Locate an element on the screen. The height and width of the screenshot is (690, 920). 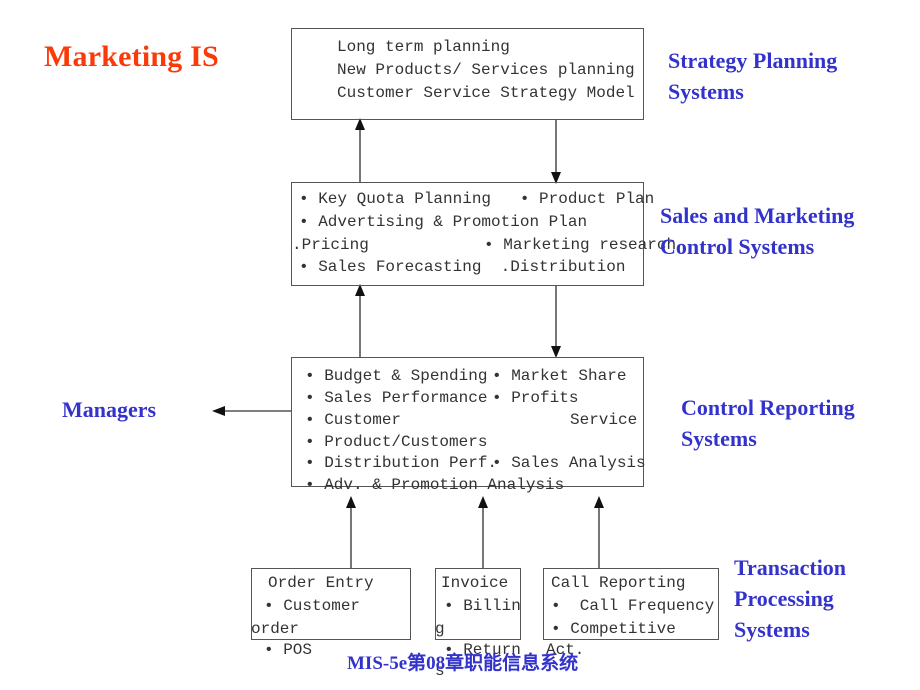
arrow-order-entry-to-control is located at coordinates (351, 532).